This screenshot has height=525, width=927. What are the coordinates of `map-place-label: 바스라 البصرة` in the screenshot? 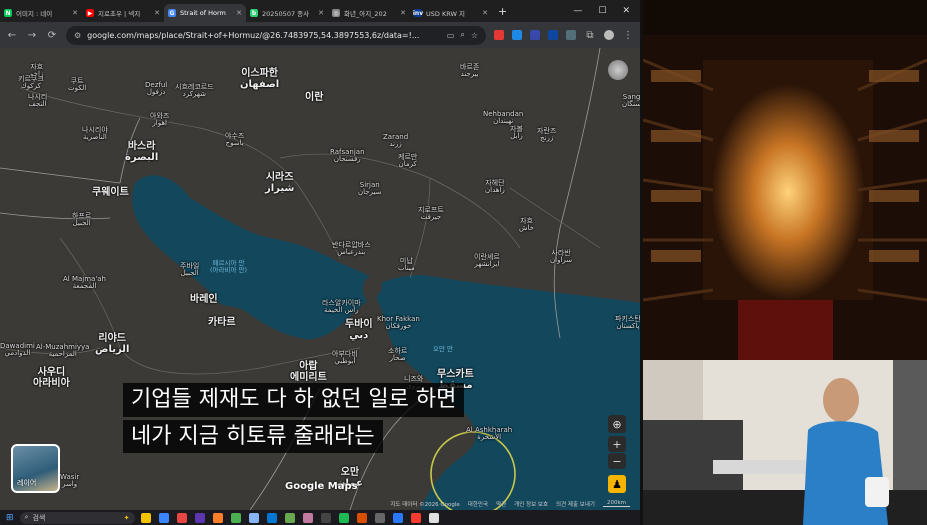 It's located at (141, 152).